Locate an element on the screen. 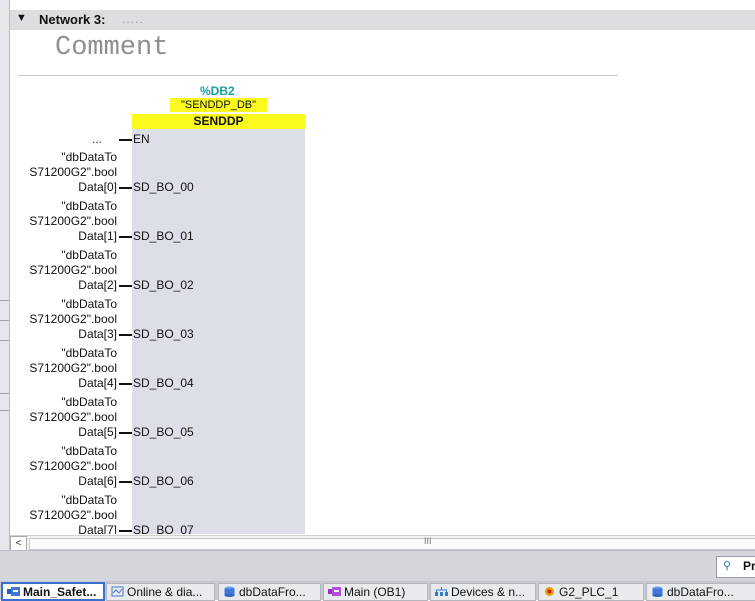 This screenshot has height=601, width=755. taskbar-item-main-ob1: Main (OB1) is located at coordinates (375, 592).